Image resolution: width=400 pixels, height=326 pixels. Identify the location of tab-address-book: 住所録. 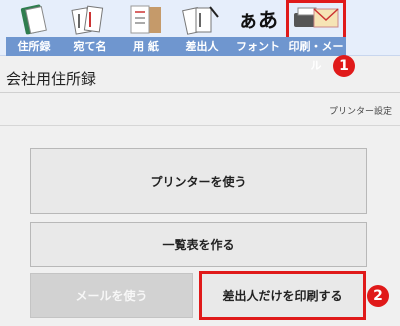
(34, 28).